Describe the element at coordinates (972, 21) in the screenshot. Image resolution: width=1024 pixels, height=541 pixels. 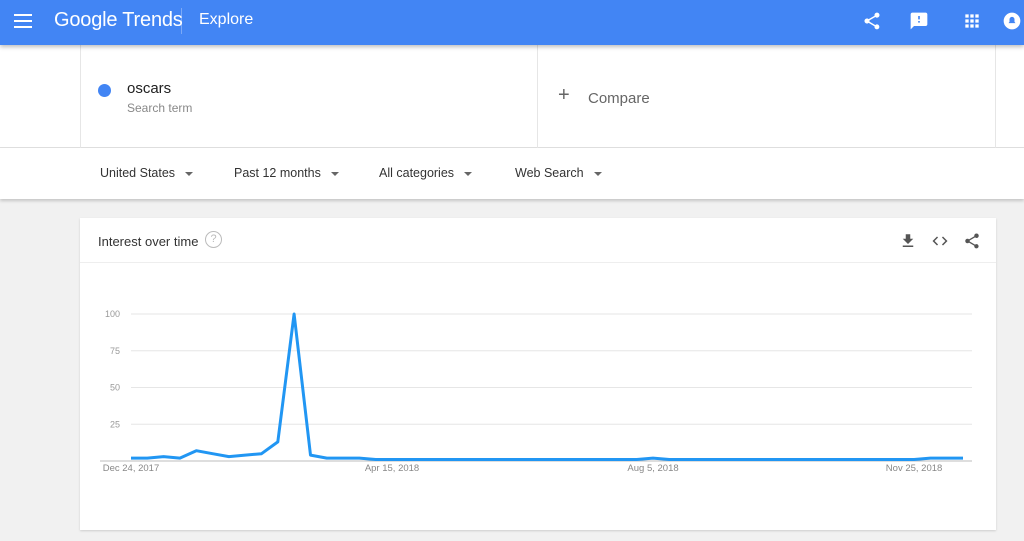
I see `apps-icon` at that location.